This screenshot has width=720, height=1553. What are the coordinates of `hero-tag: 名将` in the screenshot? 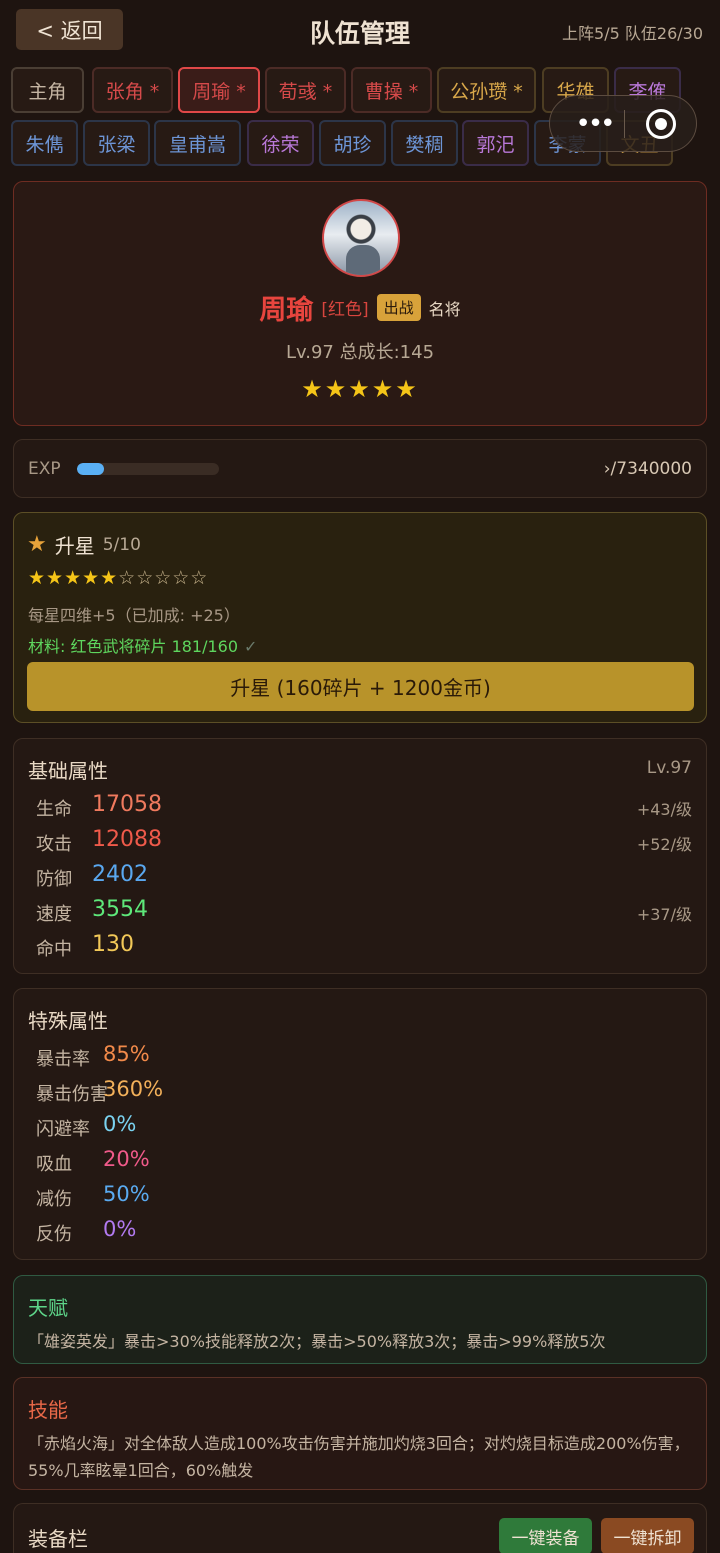 It's located at (444, 309).